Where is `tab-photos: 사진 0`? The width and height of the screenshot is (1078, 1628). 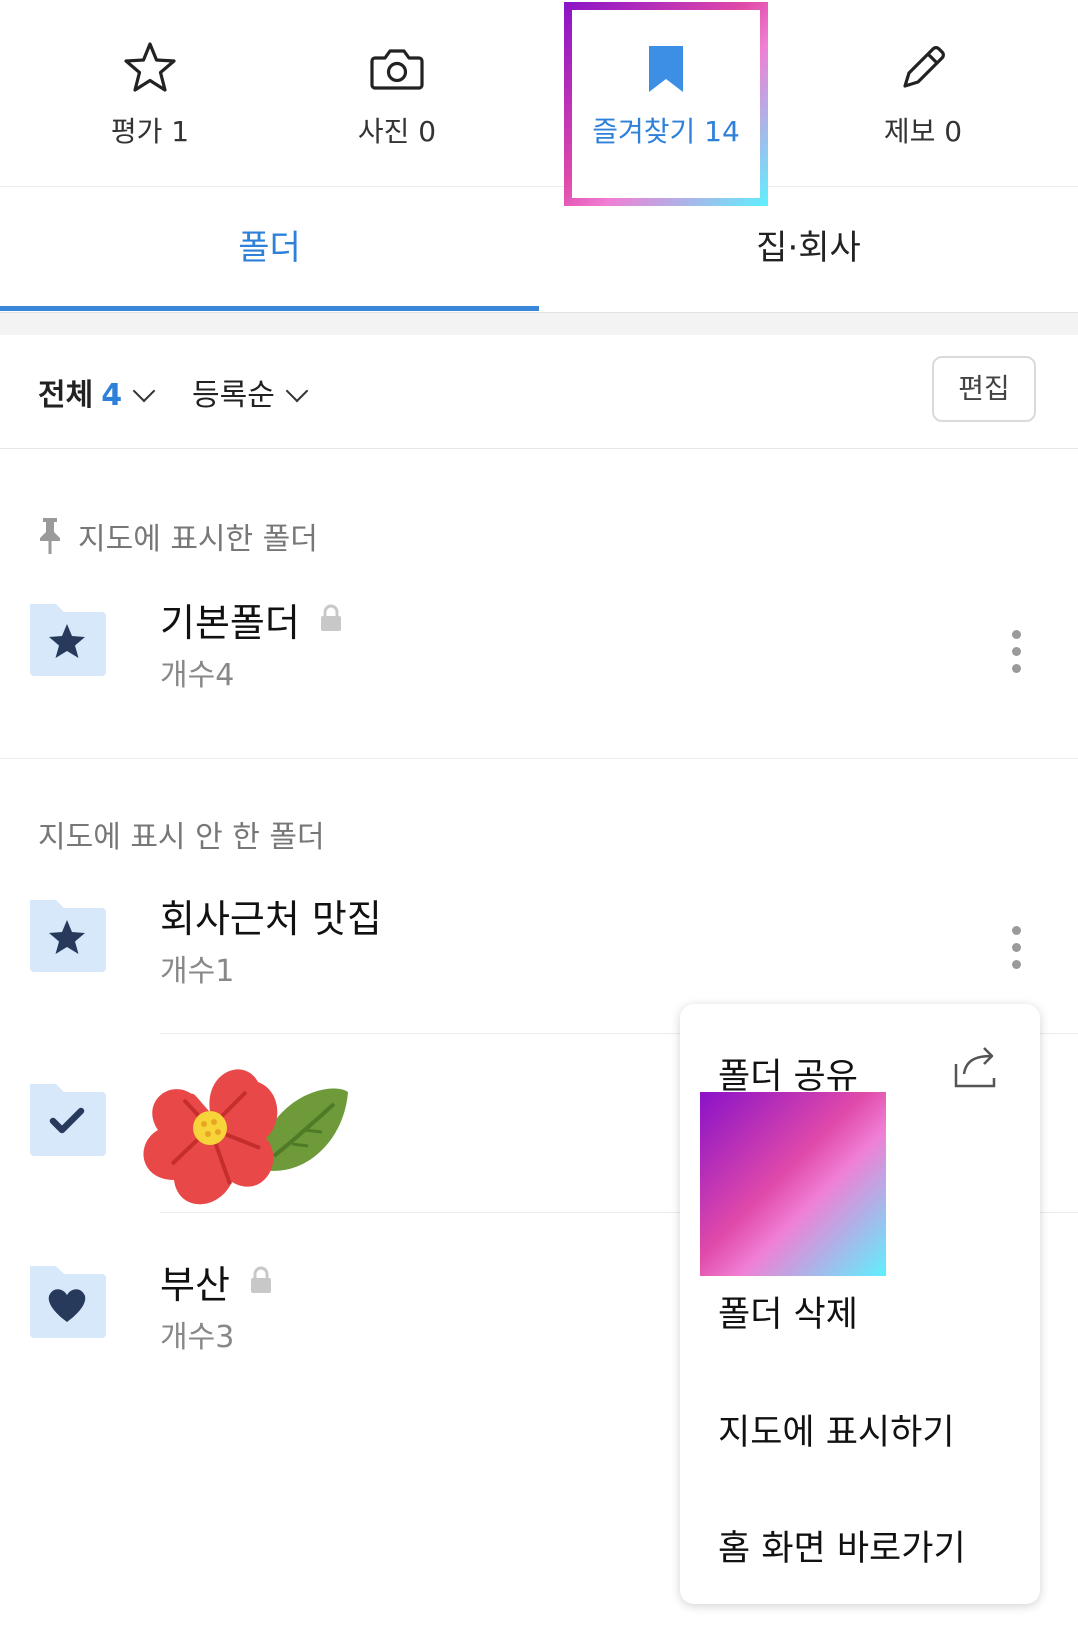 tab-photos: 사진 0 is located at coordinates (397, 93).